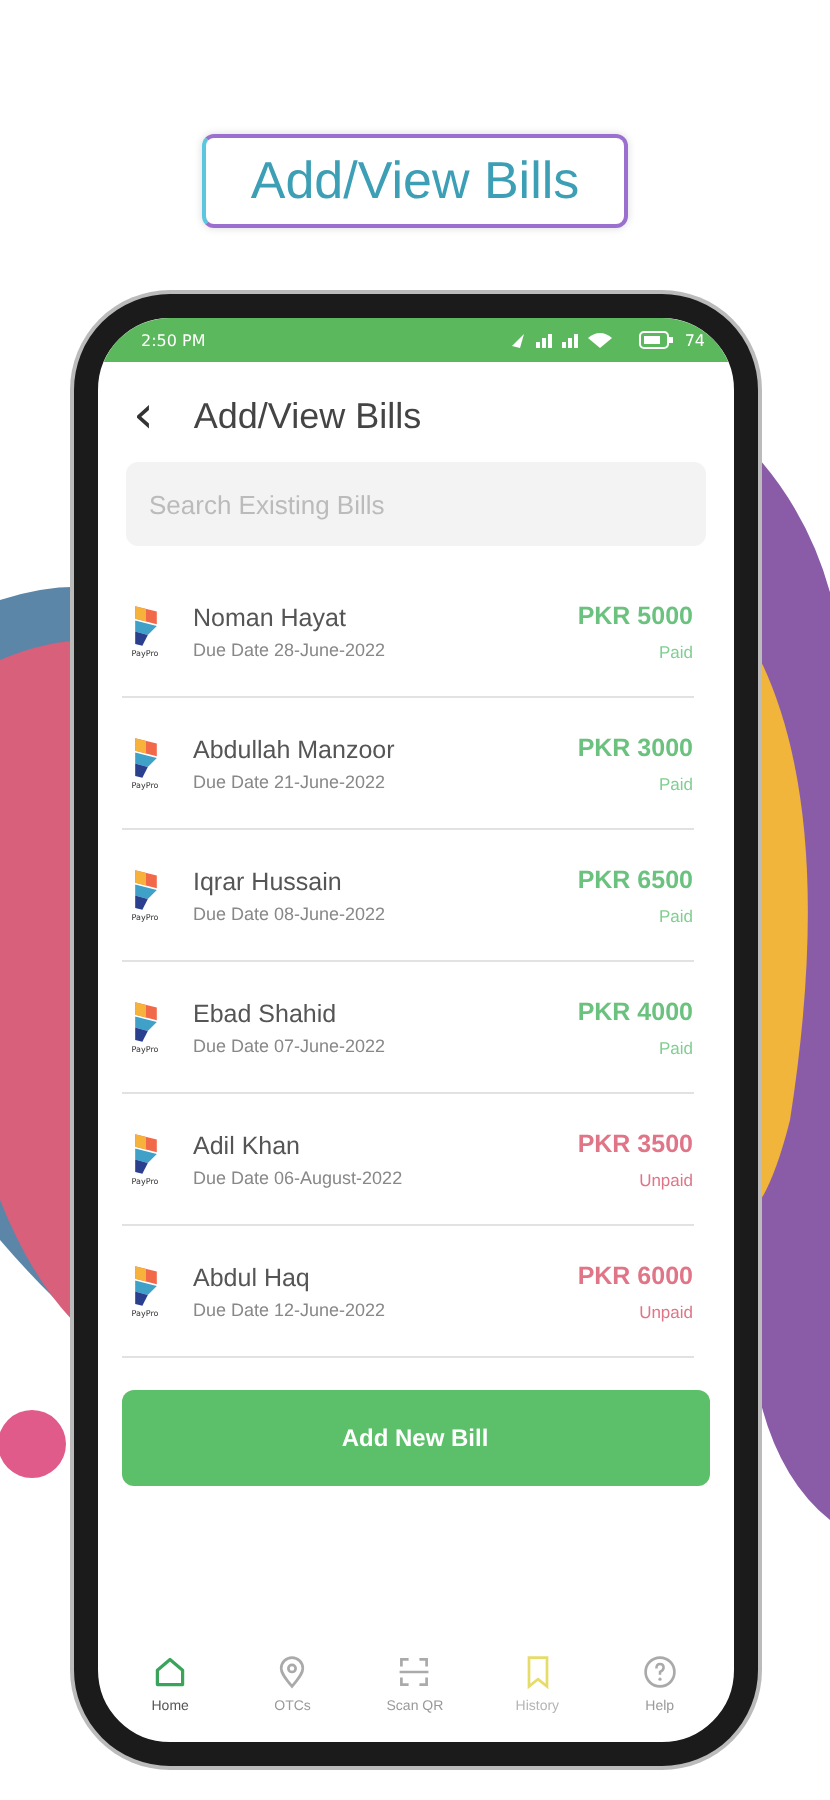 This screenshot has height=1800, width=830. I want to click on due-date: Due Date 12-June-2022, so click(290, 1309).